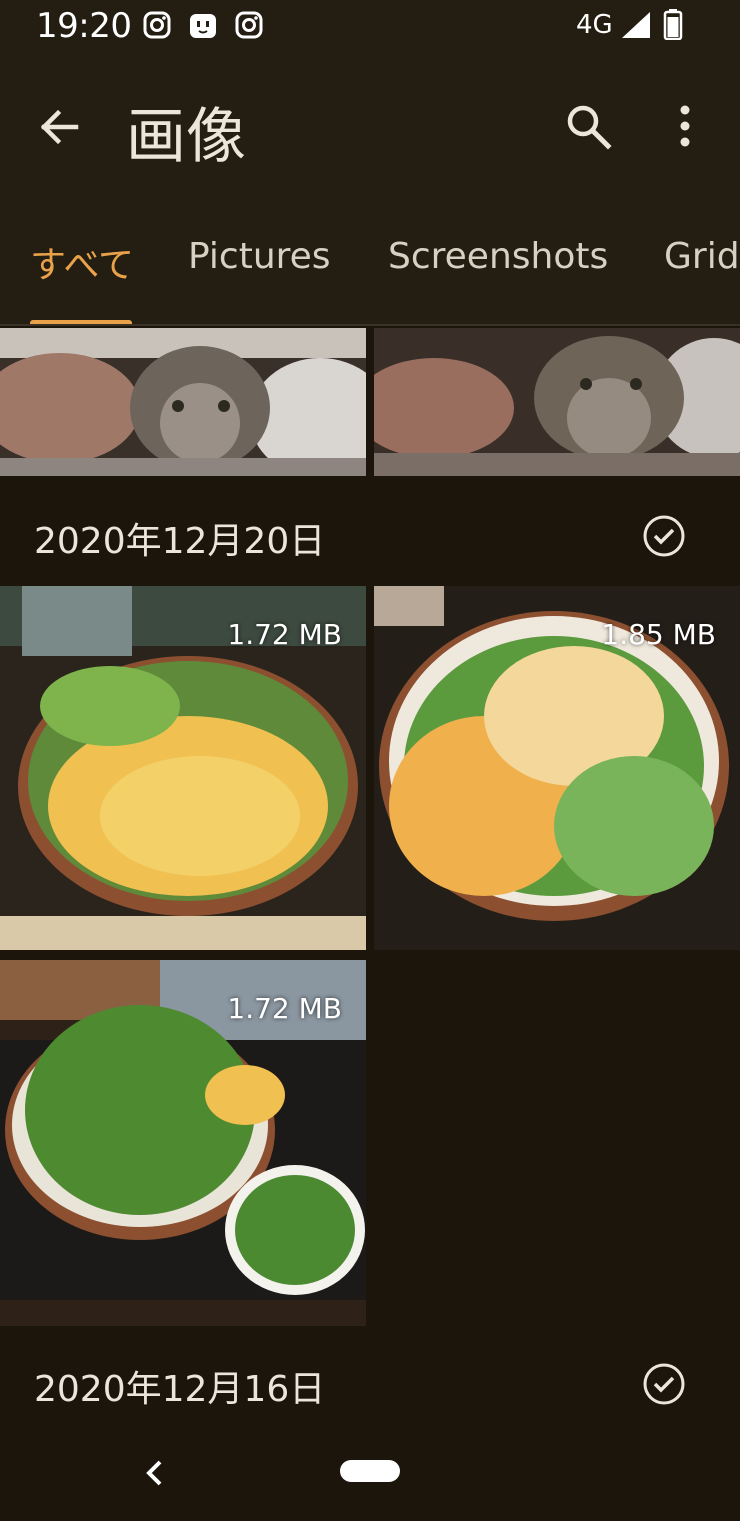 The image size is (740, 1521). I want to click on search-icon, so click(588, 126).